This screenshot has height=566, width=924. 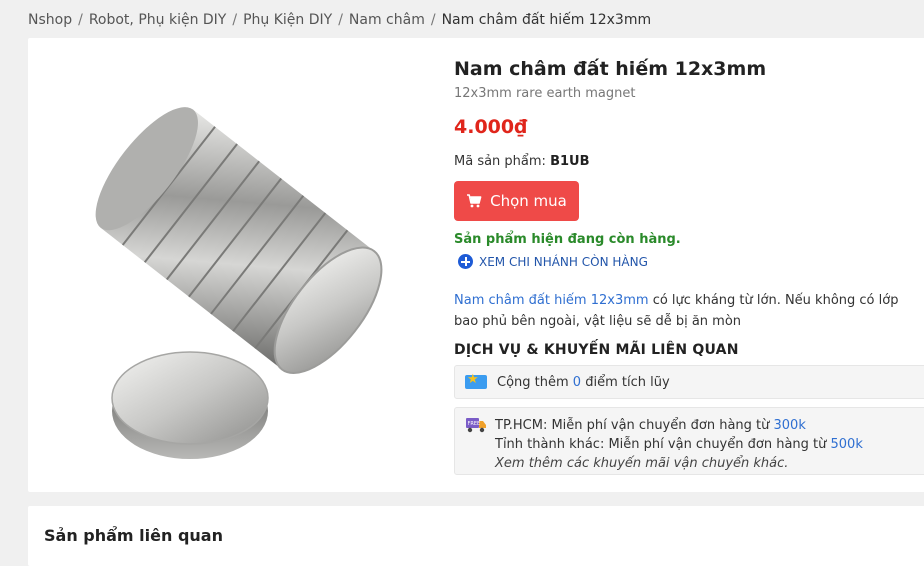 I want to click on product-sku: Mã sản phẩm: B1UB, so click(x=522, y=161).